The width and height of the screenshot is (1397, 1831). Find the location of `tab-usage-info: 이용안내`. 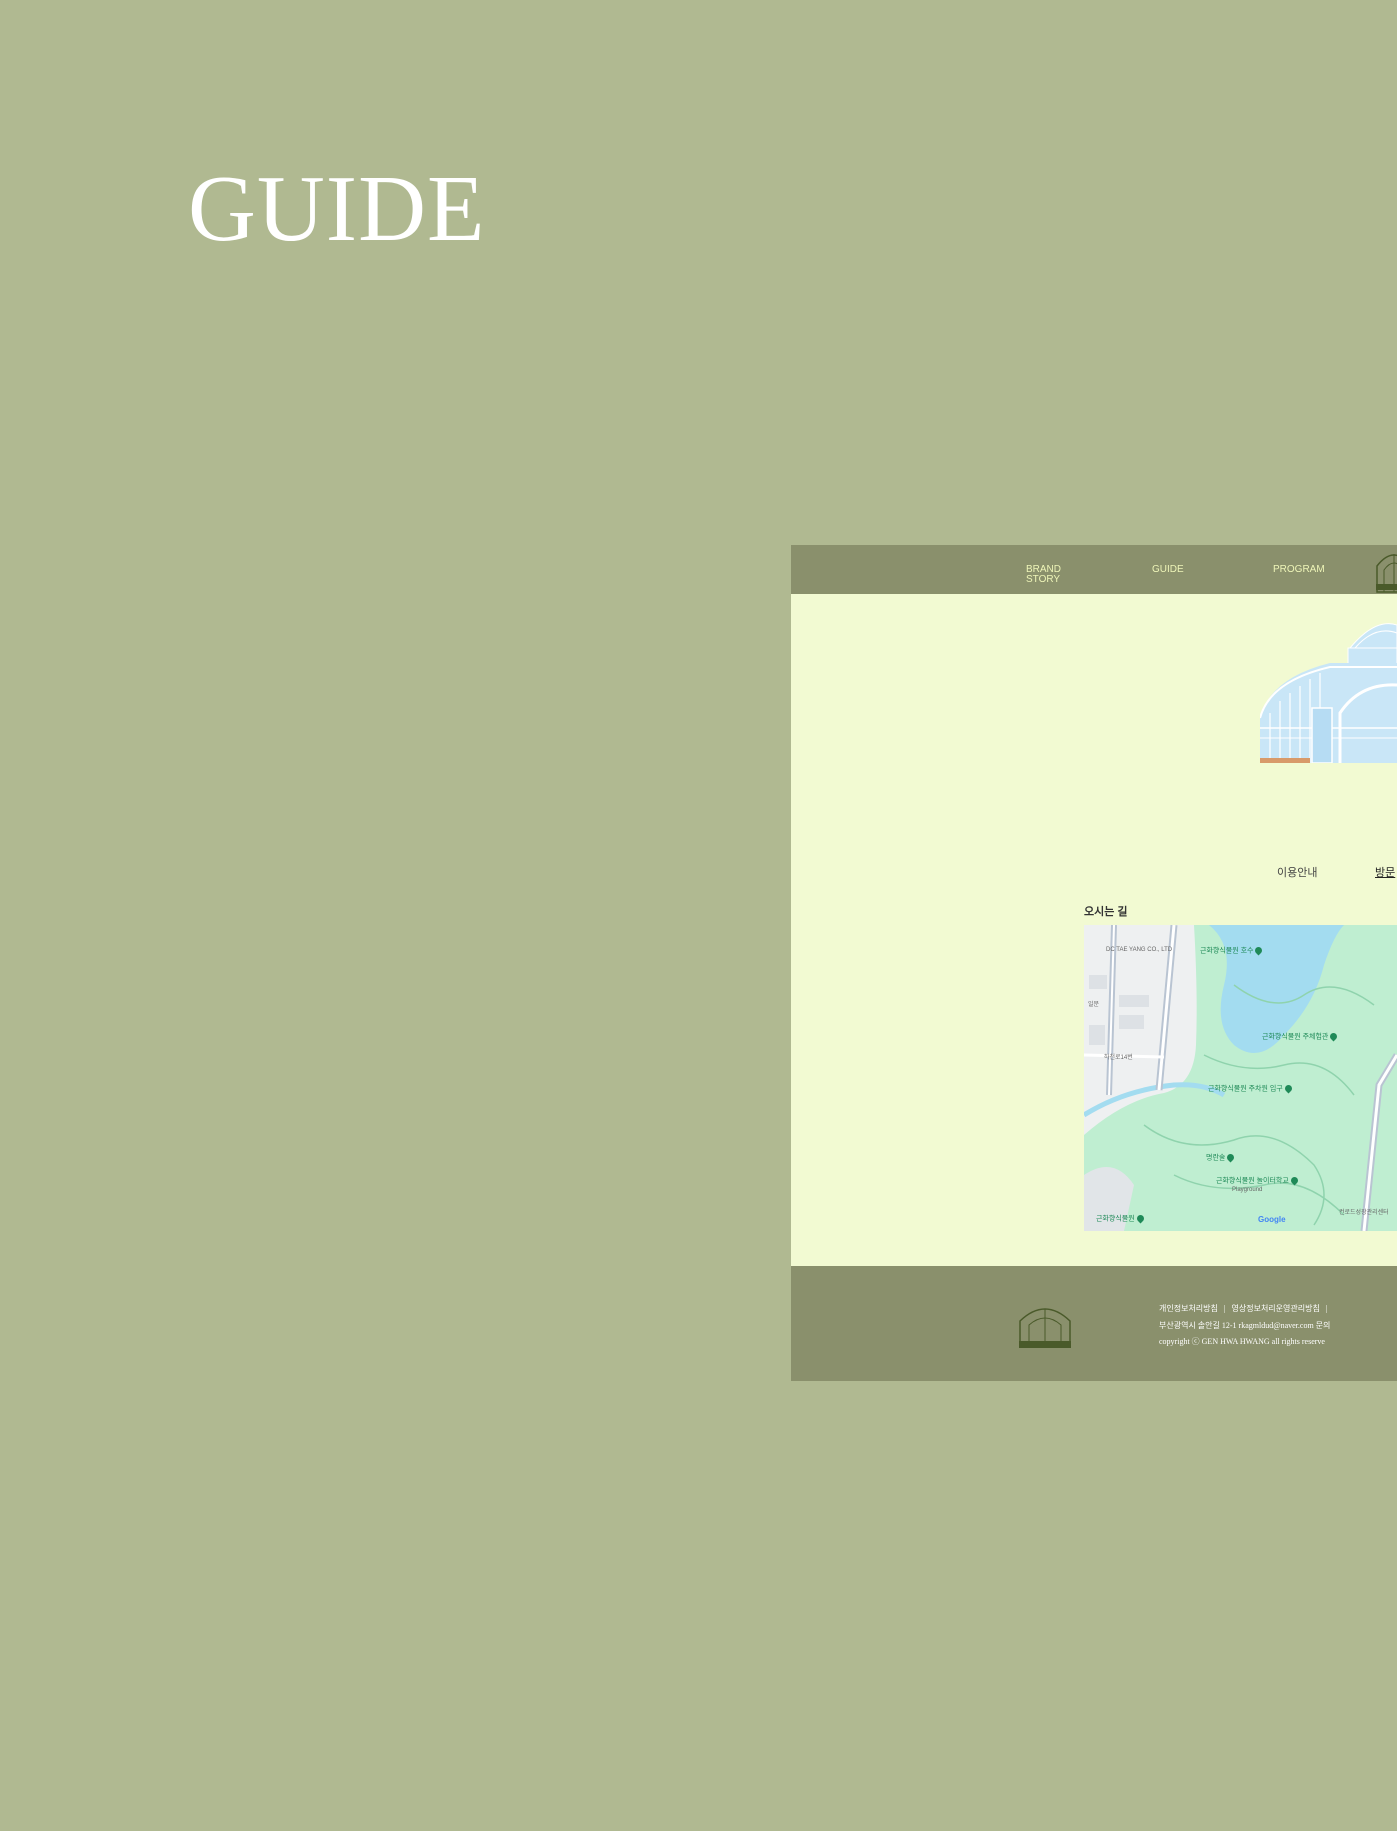

tab-usage-info: 이용안내 is located at coordinates (1297, 872).